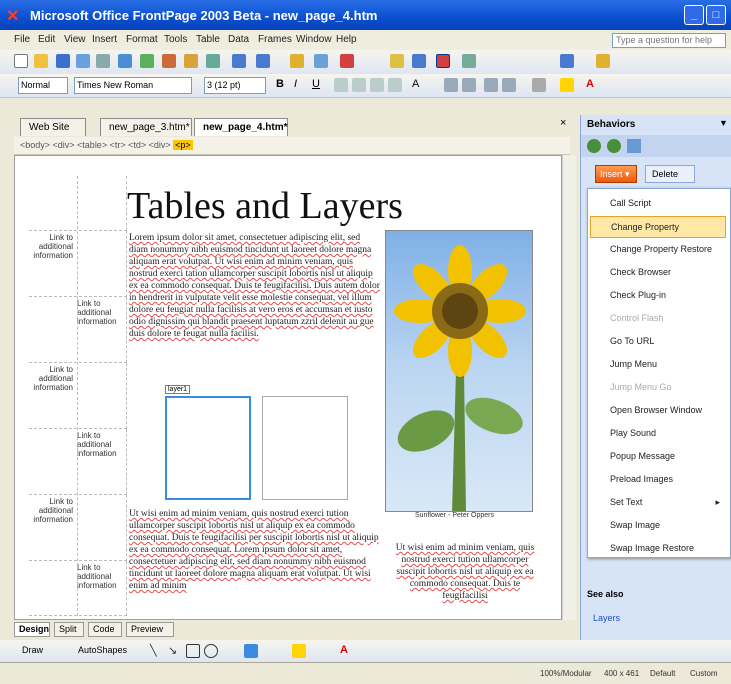  Describe the element at coordinates (32, 650) in the screenshot. I see `draw-menu: Draw` at that location.